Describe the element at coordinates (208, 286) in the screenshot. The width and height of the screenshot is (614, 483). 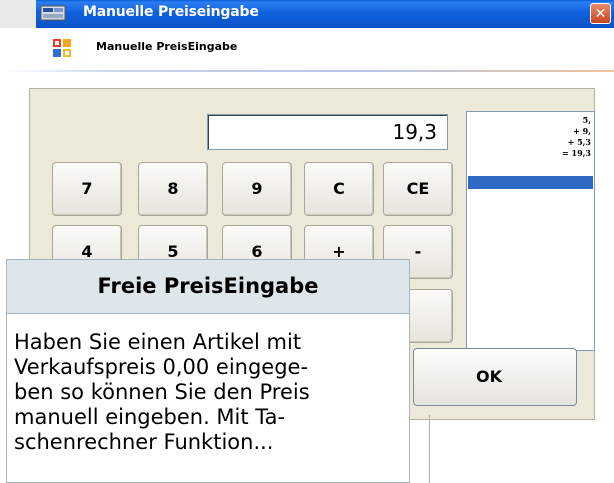
I see `help-title: Freie PreisEingabe` at that location.